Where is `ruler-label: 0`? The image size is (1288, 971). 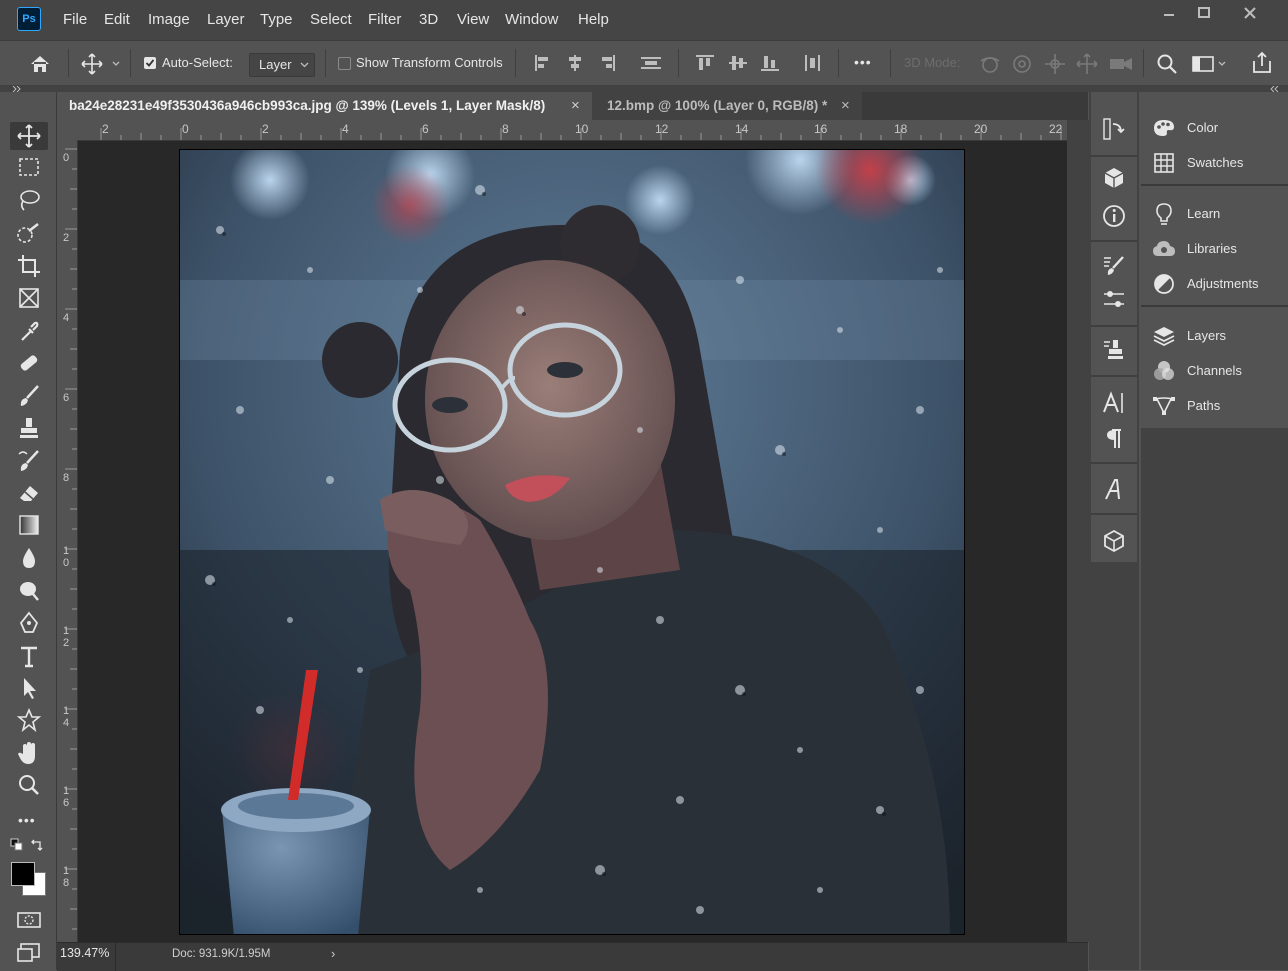
ruler-label: 0 is located at coordinates (66, 158).